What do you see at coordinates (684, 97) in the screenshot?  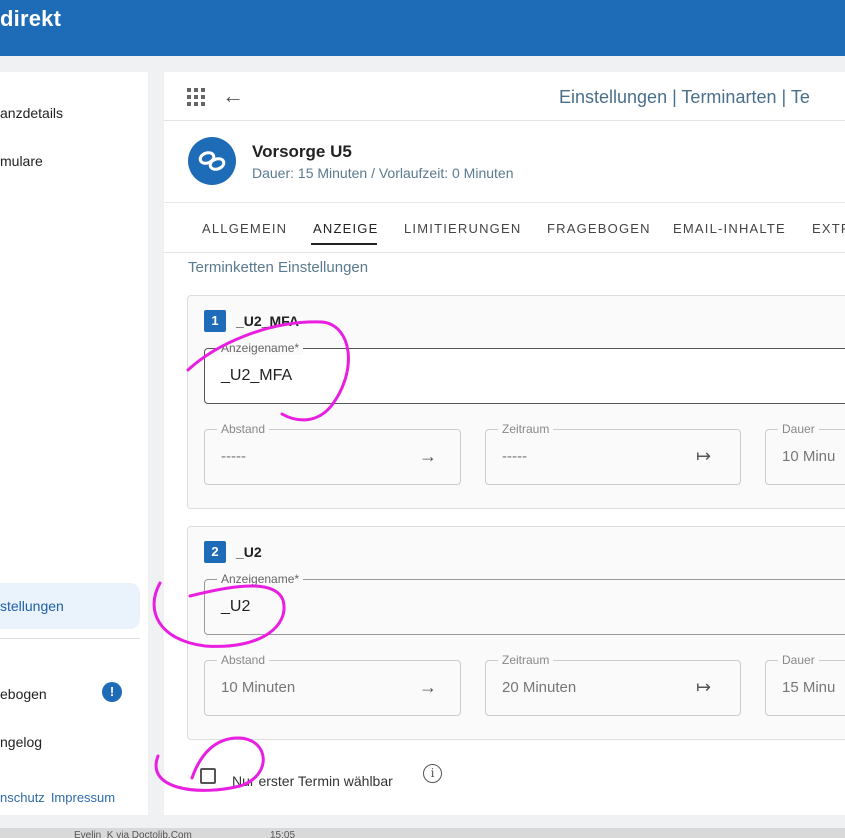 I see `breadcrumb: Einstellungen | Terminarten | Te` at bounding box center [684, 97].